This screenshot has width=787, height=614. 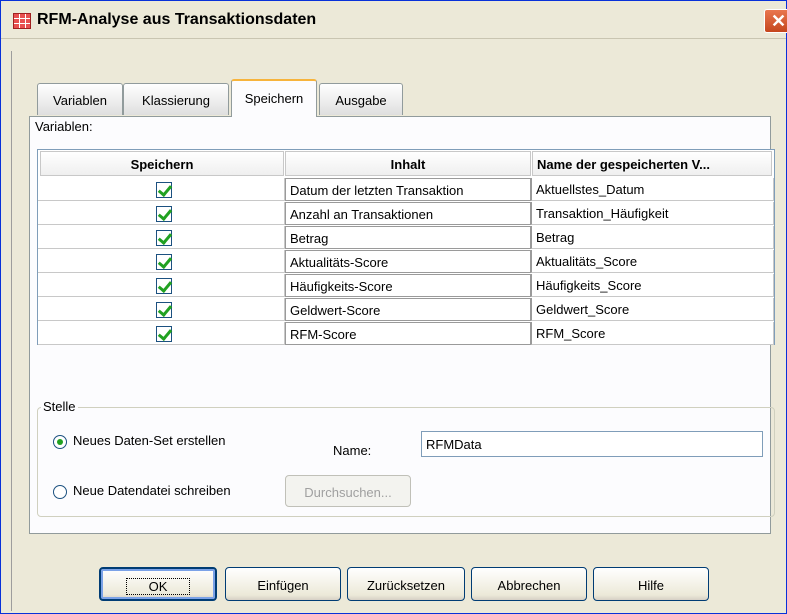 What do you see at coordinates (177, 19) in the screenshot?
I see `window-title: RFM-Analyse aus Transaktionsdaten` at bounding box center [177, 19].